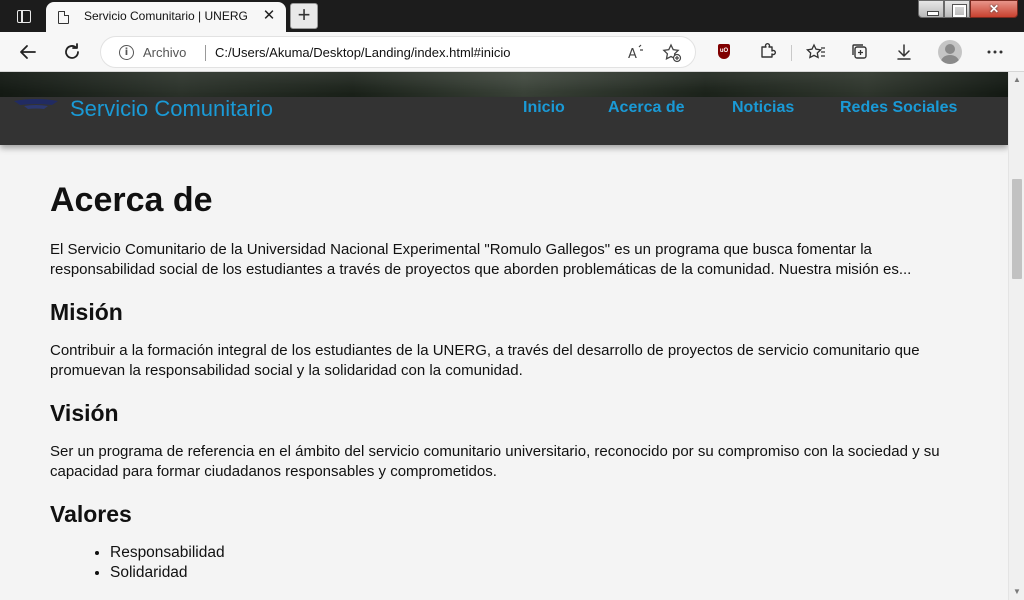 The width and height of the screenshot is (1024, 600). I want to click on read-aloud-icon: A, so click(636, 53).